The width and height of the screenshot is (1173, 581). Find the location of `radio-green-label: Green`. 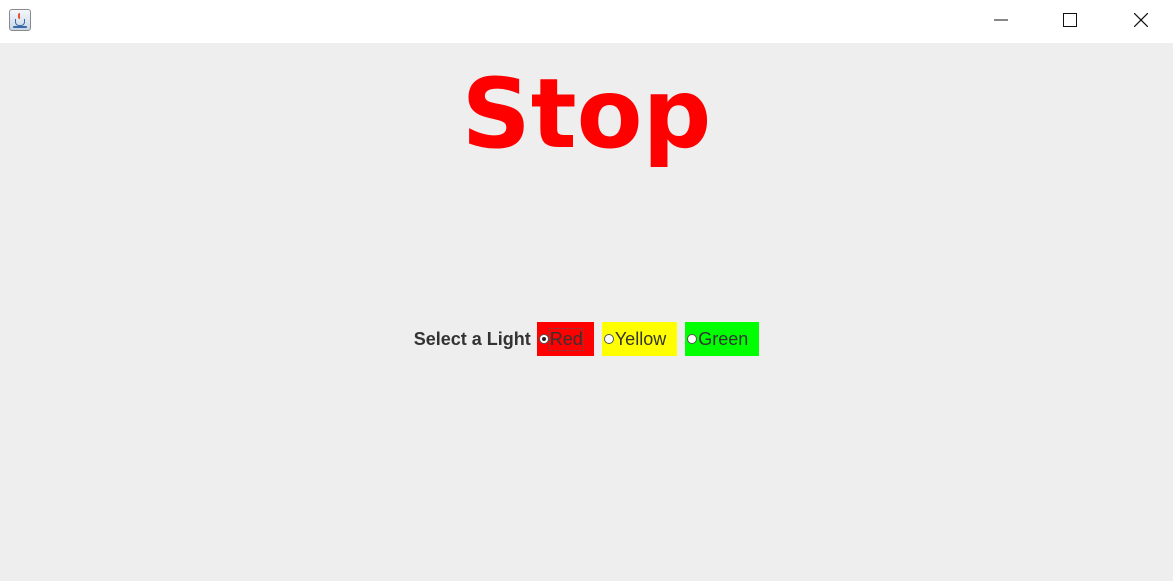

radio-green-label: Green is located at coordinates (723, 338).